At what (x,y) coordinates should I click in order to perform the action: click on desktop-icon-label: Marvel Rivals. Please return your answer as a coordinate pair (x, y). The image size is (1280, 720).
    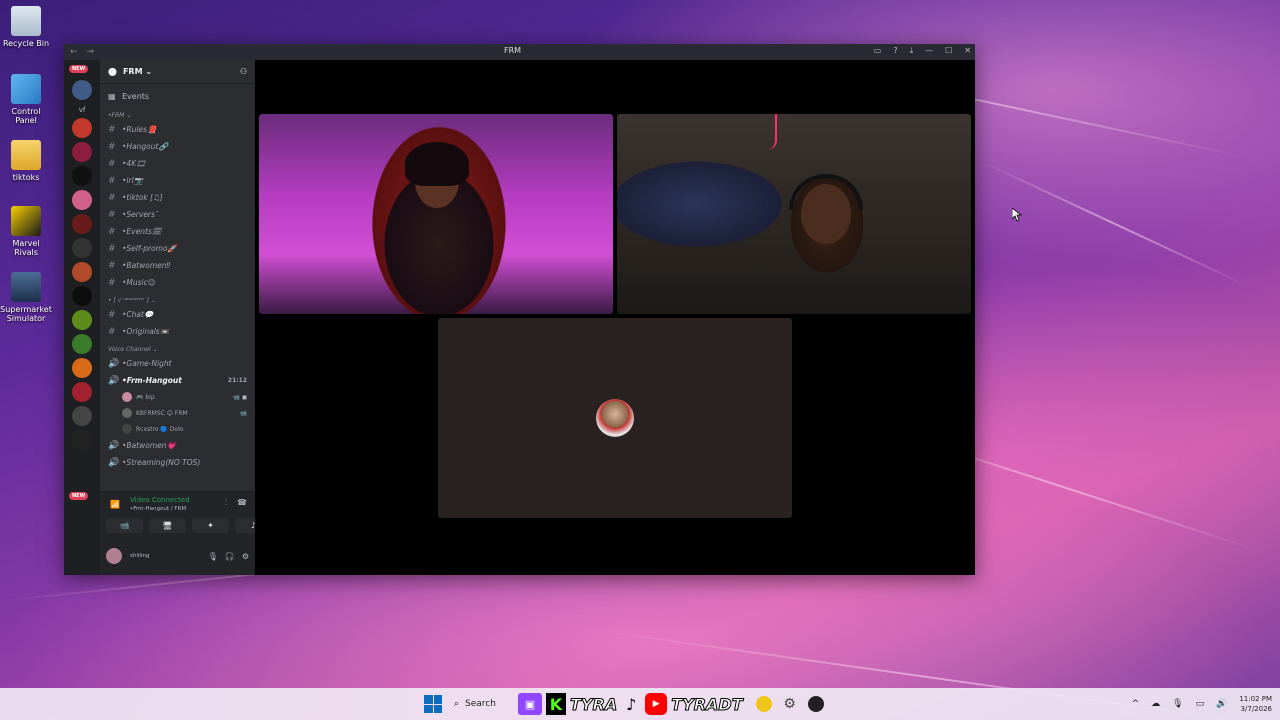
    Looking at the image, I should click on (26, 248).